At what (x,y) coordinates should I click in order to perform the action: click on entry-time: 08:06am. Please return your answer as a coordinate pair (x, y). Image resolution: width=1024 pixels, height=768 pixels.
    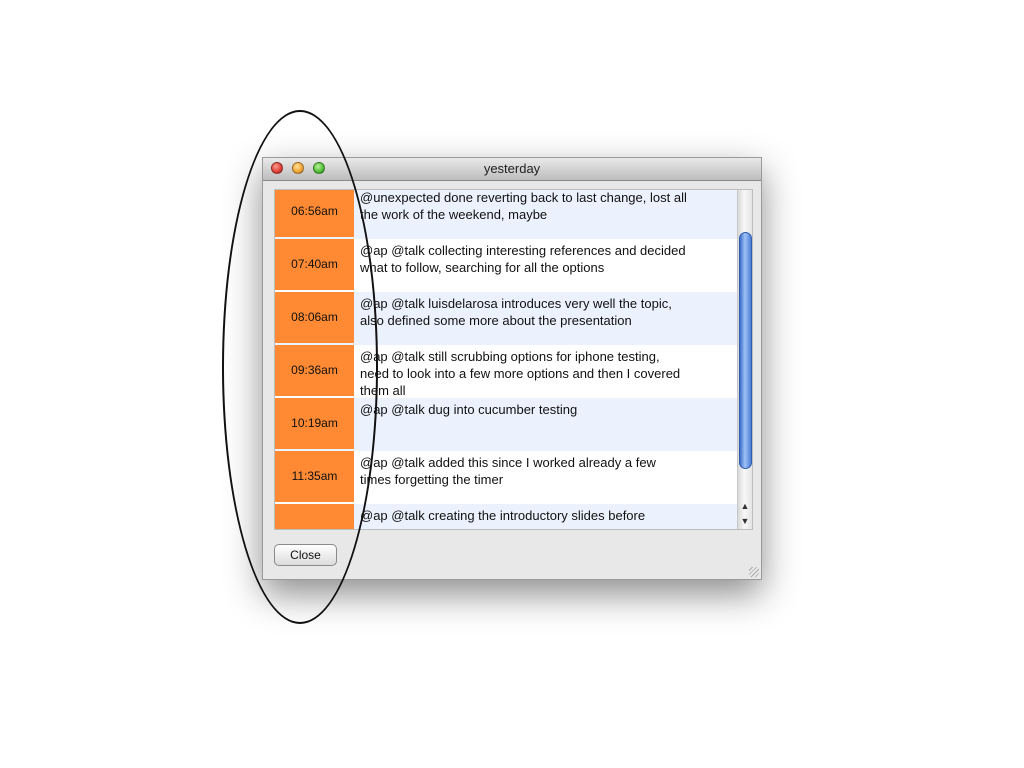
    Looking at the image, I should click on (314, 317).